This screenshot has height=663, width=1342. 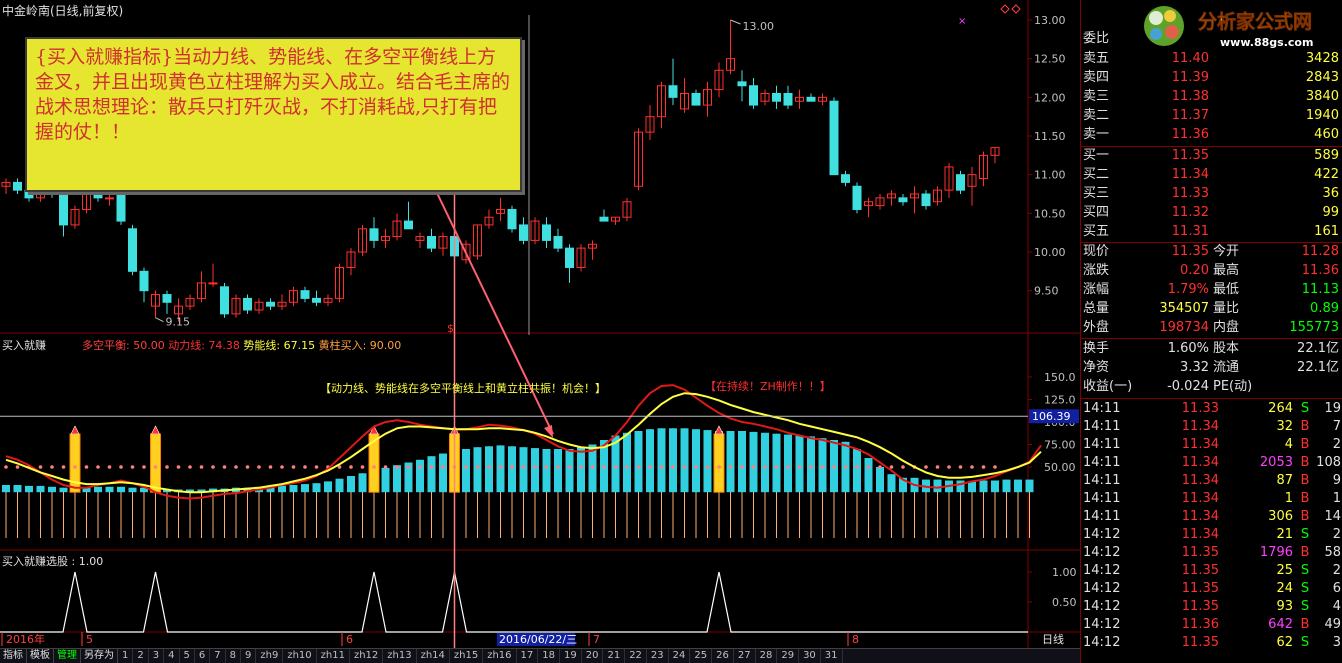 What do you see at coordinates (680, 656) in the screenshot?
I see `indicator-slot-tab: 24` at bounding box center [680, 656].